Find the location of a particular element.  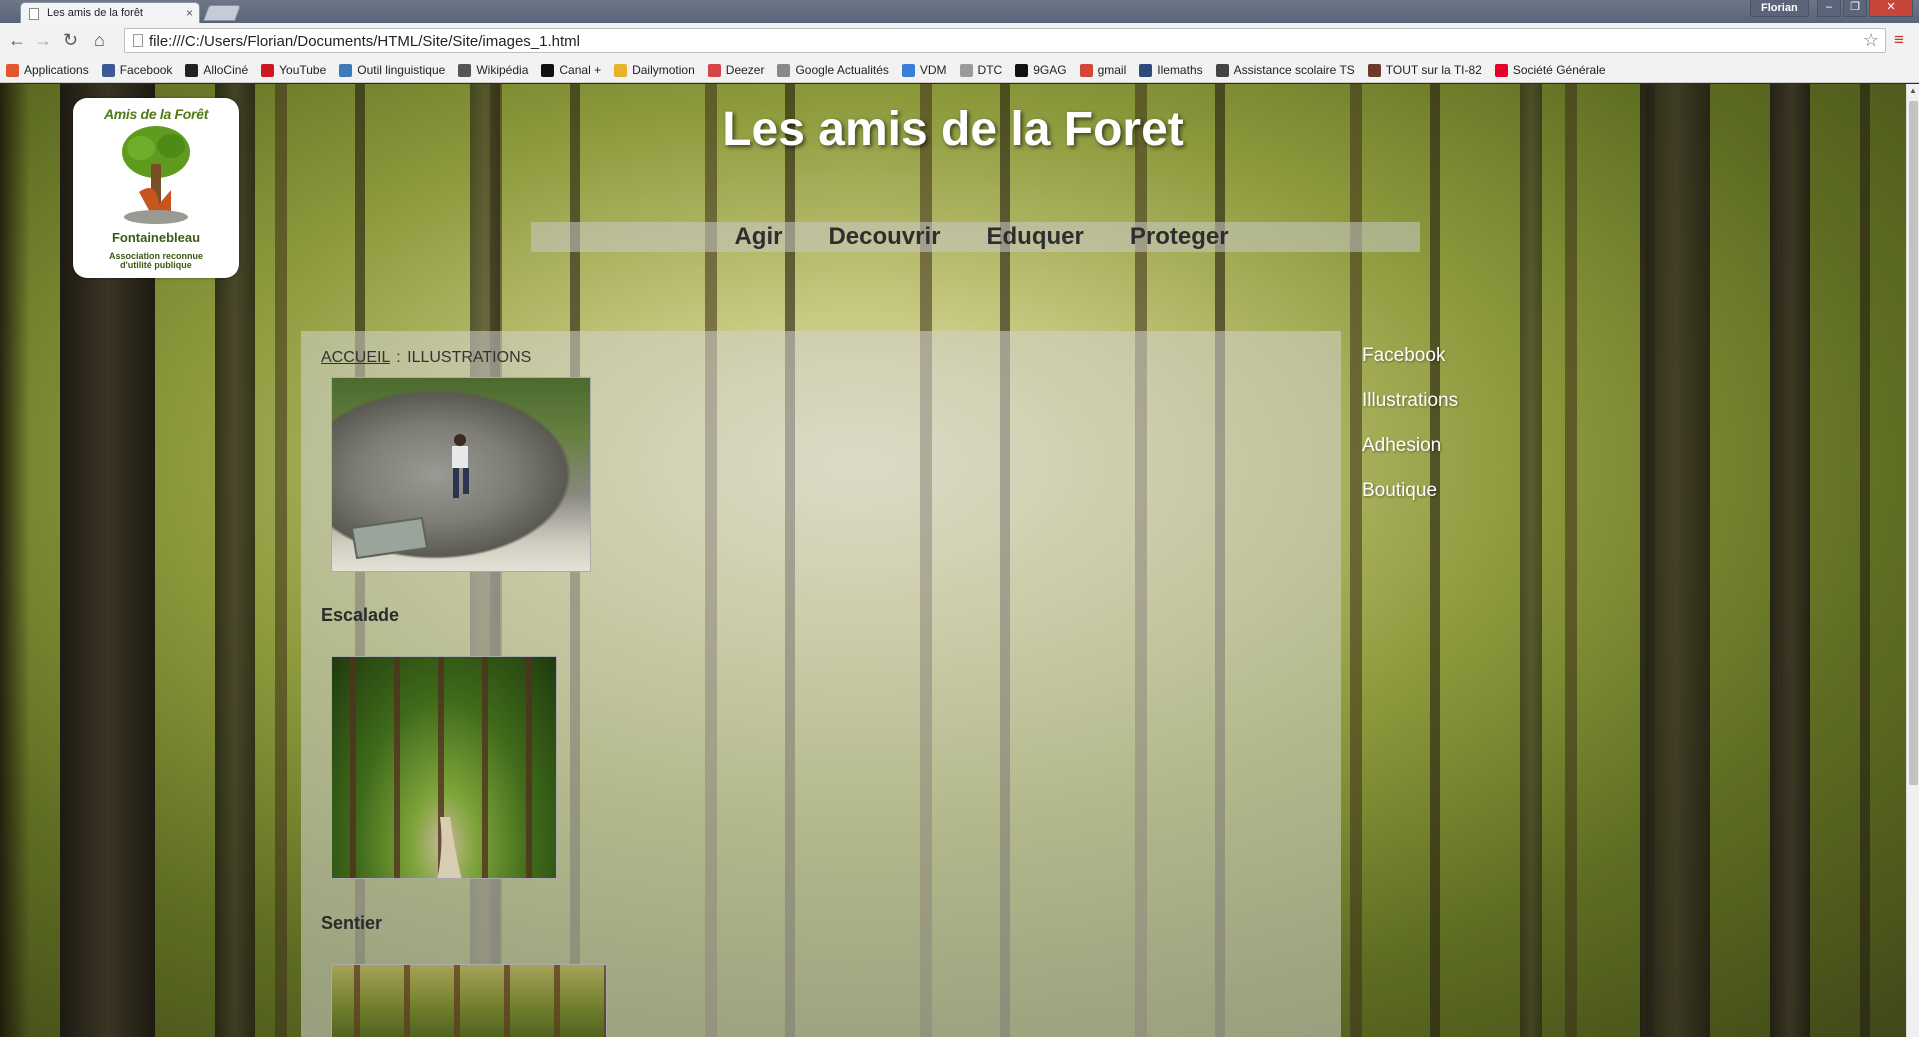

climbing-photo is located at coordinates (461, 474).